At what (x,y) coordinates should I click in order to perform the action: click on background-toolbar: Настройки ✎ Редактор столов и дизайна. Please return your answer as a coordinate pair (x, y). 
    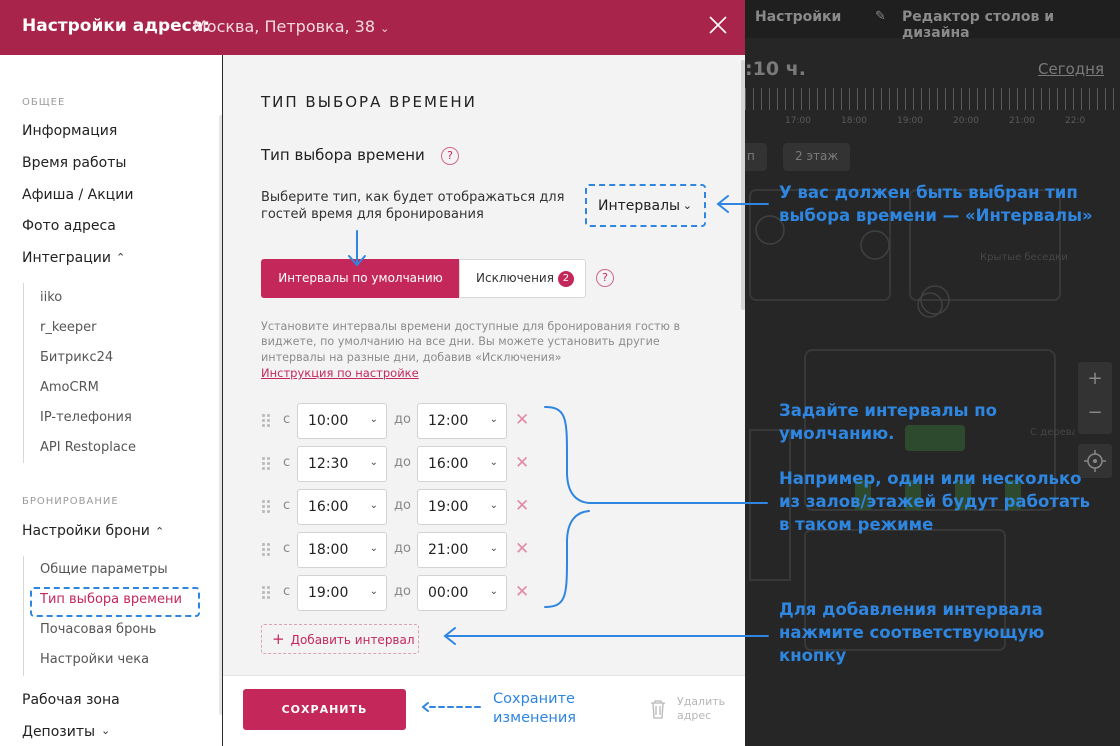
    Looking at the image, I should click on (932, 20).